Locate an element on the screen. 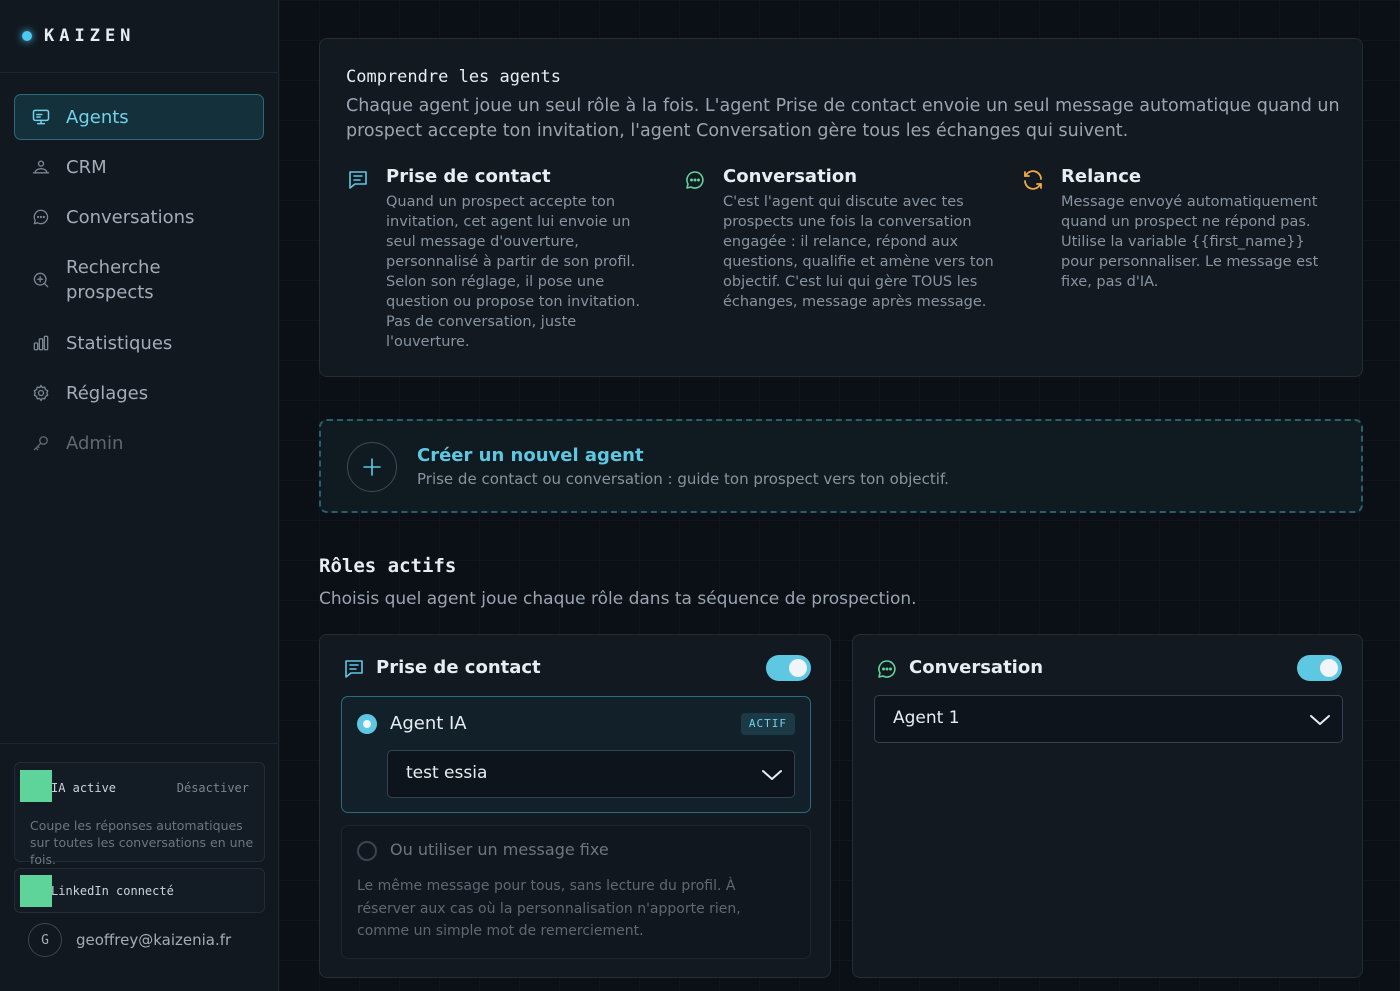  sidebar-item-crm: CRM is located at coordinates (139, 167).